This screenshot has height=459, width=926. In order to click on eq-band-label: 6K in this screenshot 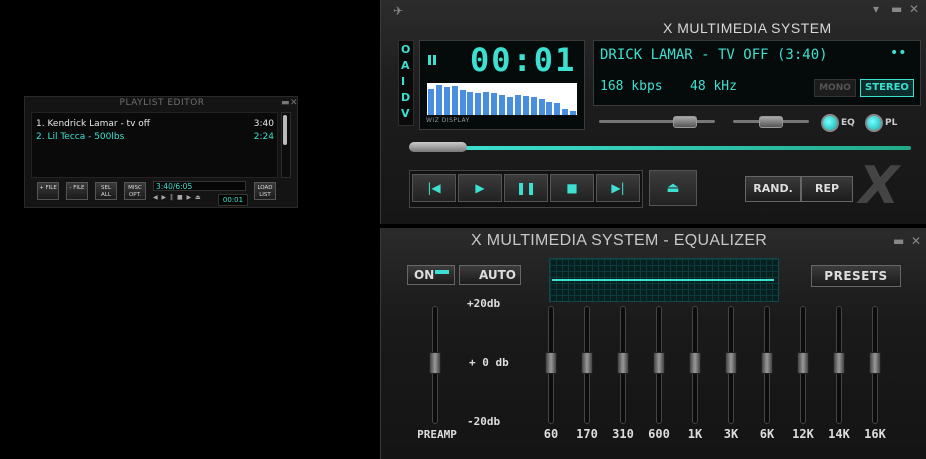, I will do `click(767, 434)`.